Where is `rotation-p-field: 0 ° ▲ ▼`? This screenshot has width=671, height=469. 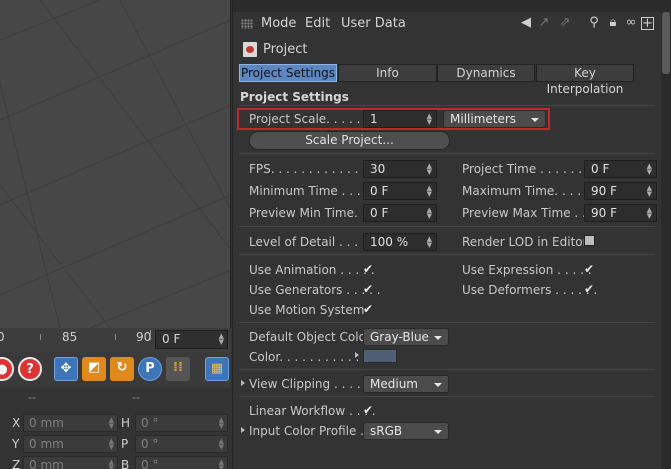
rotation-p-field: 0 ° ▲ ▼ is located at coordinates (181, 444).